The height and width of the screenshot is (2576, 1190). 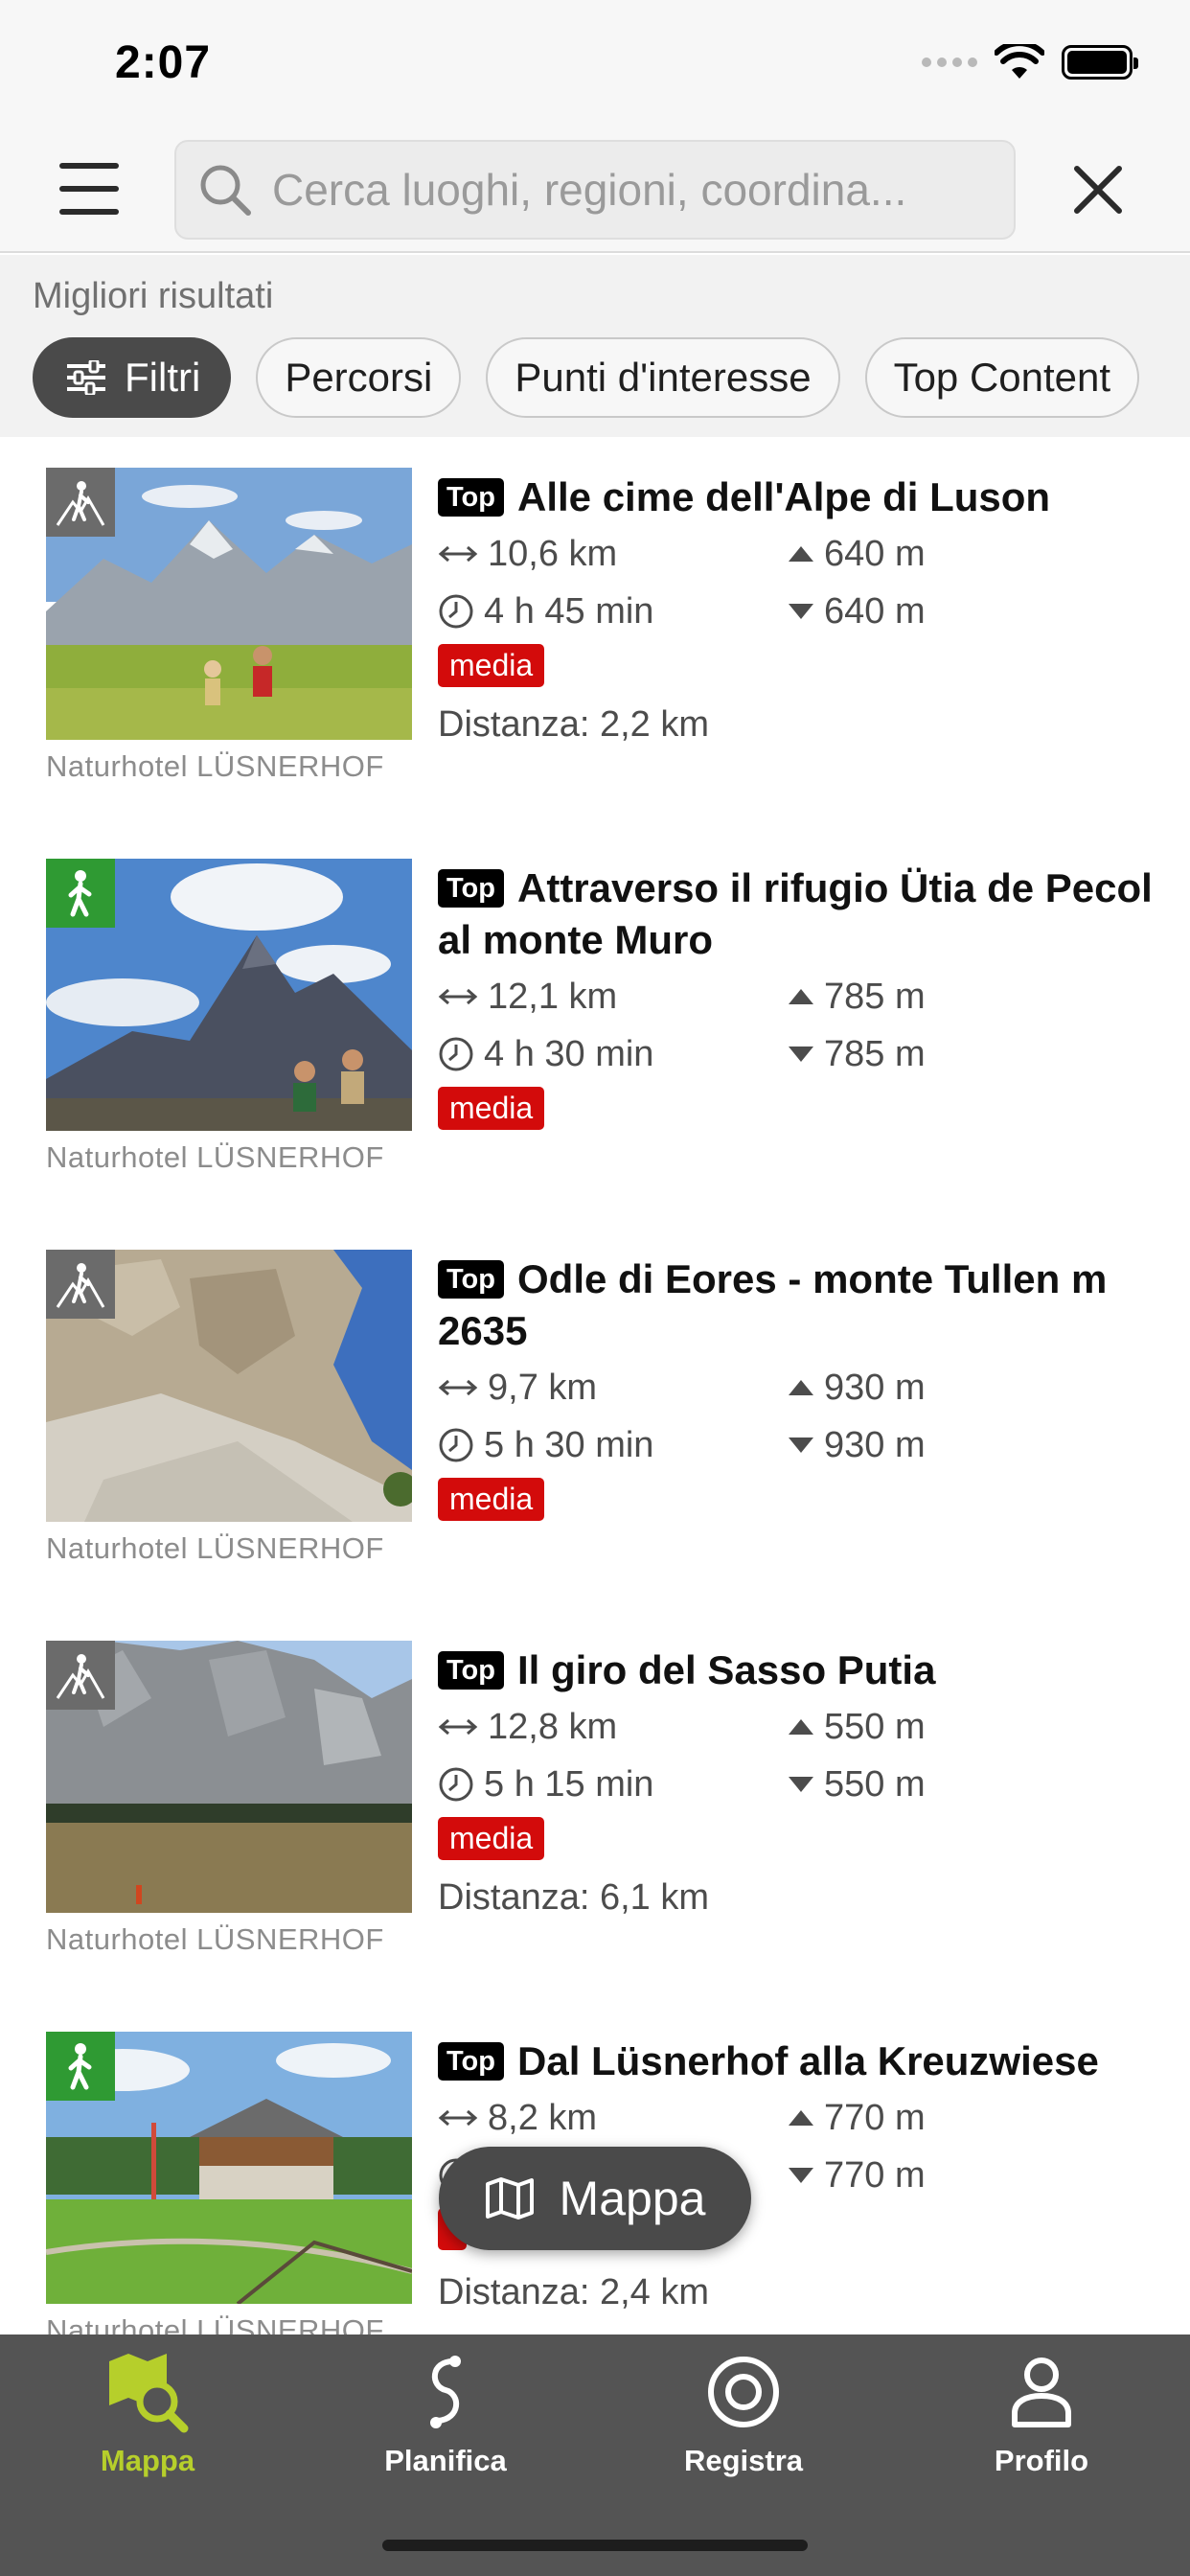 I want to click on duration-value: 4 h 30 min, so click(x=569, y=1053).